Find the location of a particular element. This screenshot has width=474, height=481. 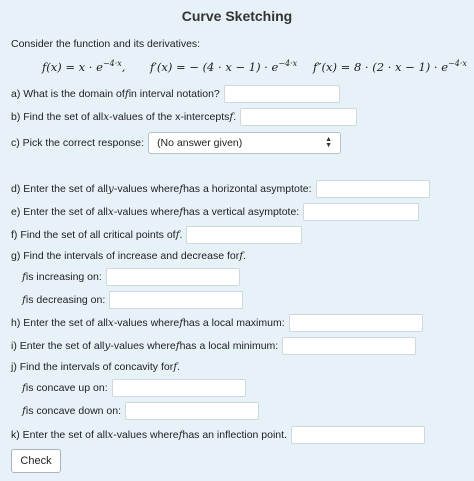

answer-g-decreasing-input is located at coordinates (176, 300).